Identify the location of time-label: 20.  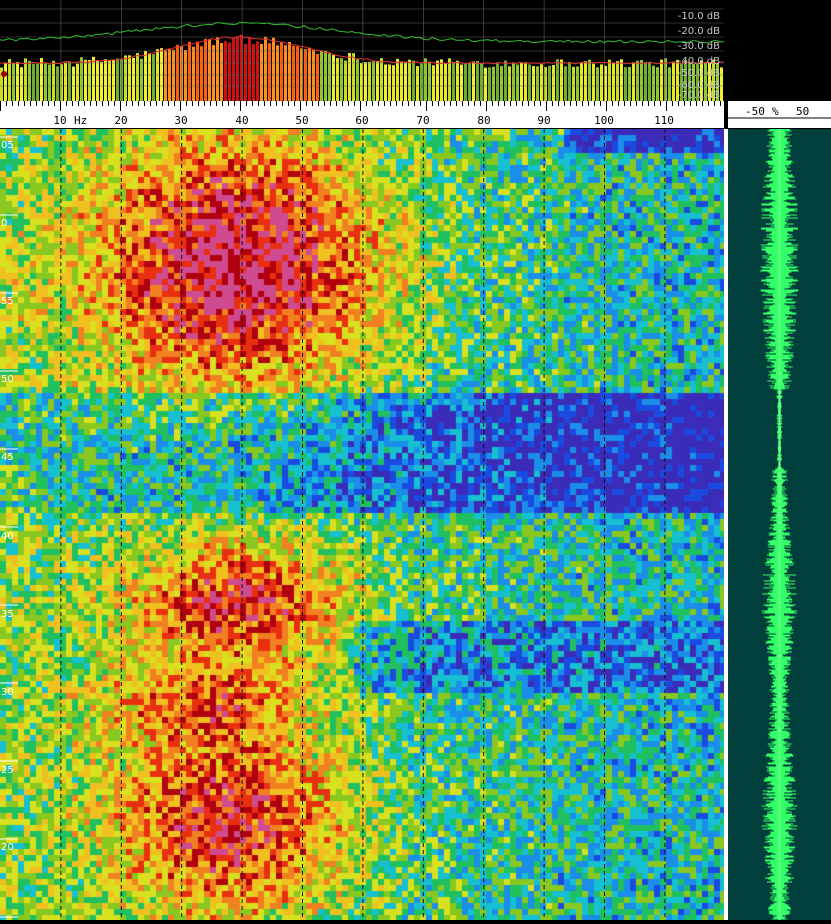
(7, 847).